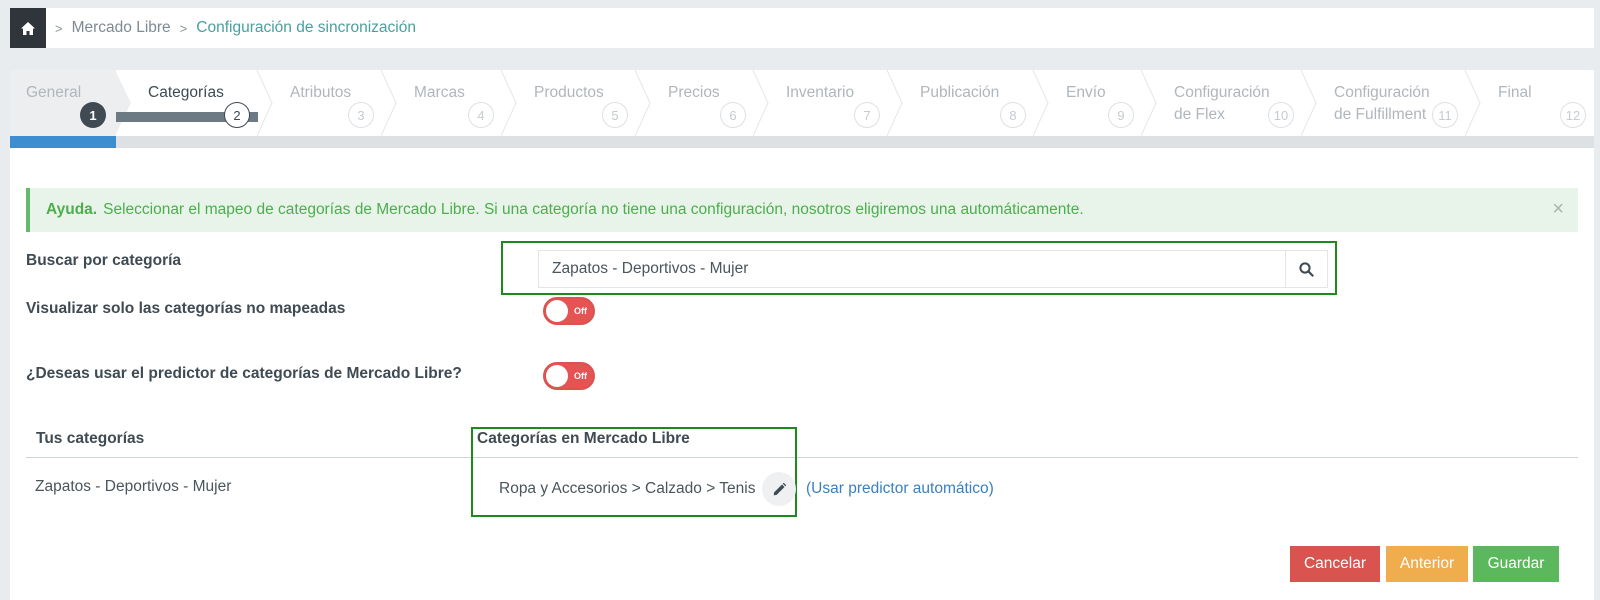 The image size is (1600, 600). Describe the element at coordinates (802, 142) in the screenshot. I see `wizard-progress-bar` at that location.